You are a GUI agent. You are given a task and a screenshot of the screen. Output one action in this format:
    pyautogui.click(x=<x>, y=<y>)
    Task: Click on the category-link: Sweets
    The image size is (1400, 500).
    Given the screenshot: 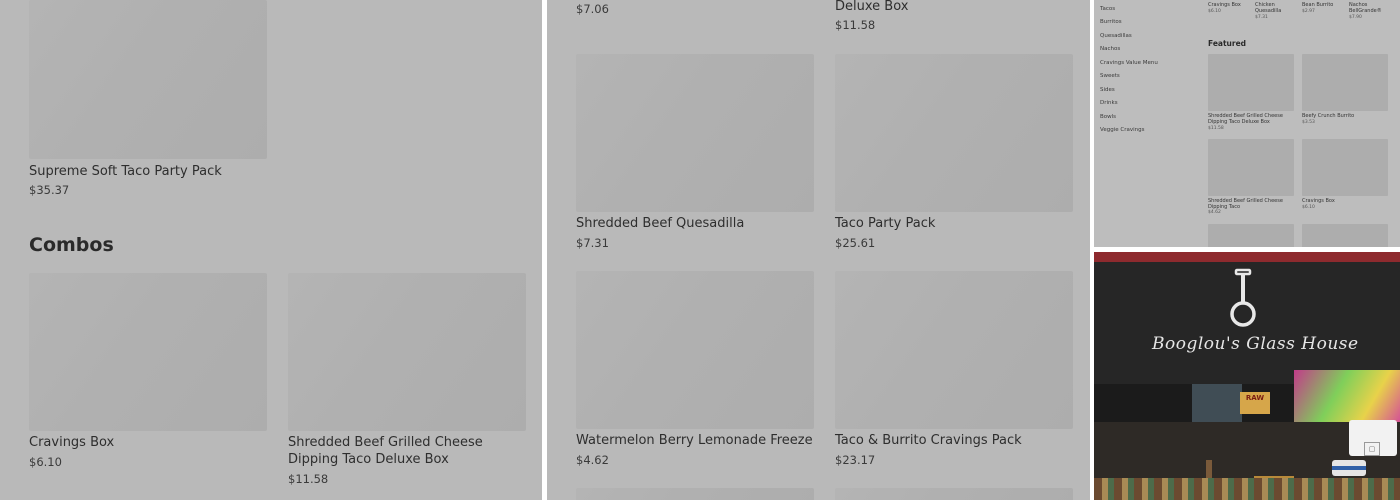 What is the action you would take?
    pyautogui.click(x=1110, y=76)
    